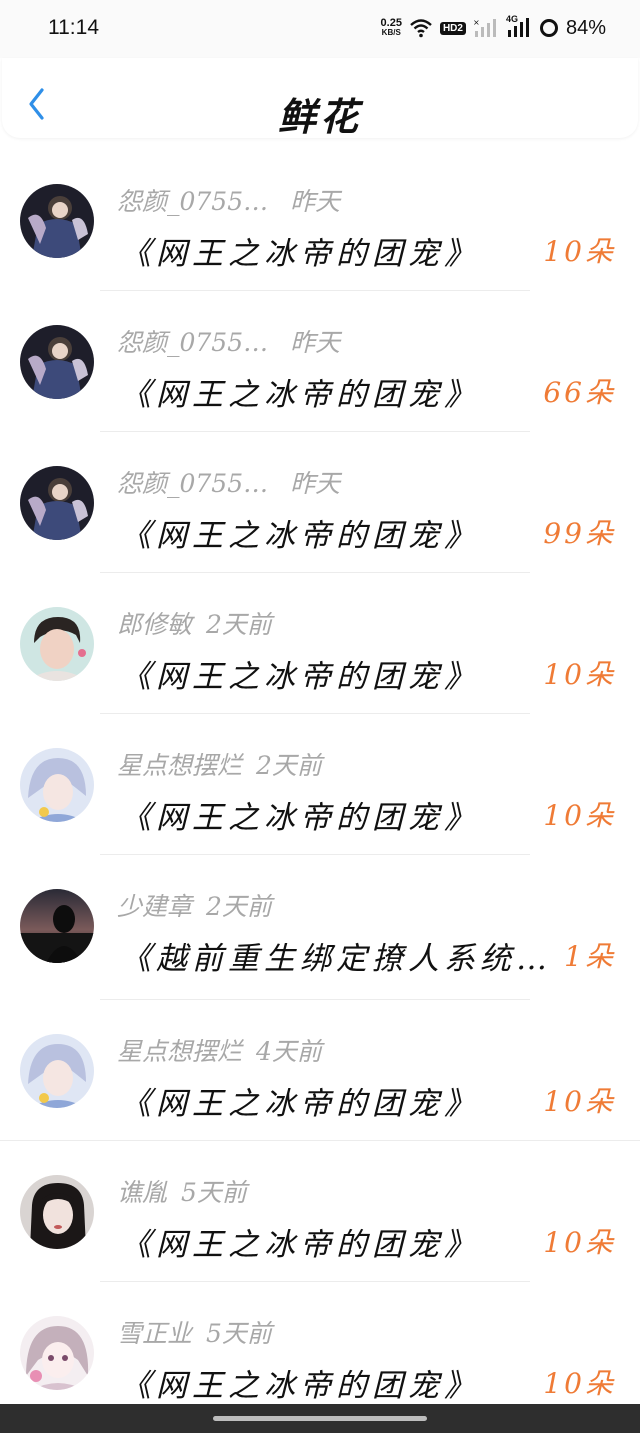  I want to click on record-meta: 星点想摆烂 2天前, so click(219, 764).